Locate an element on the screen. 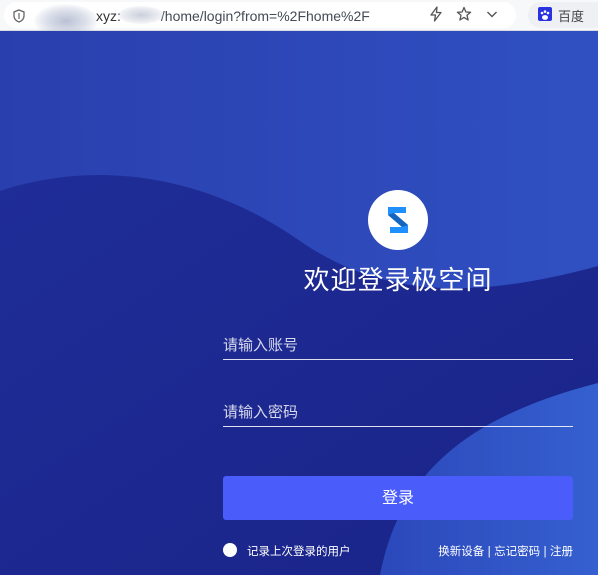 The image size is (598, 575). footer-links: 换新设备 | 忘记密码 | 注册 is located at coordinates (505, 551).